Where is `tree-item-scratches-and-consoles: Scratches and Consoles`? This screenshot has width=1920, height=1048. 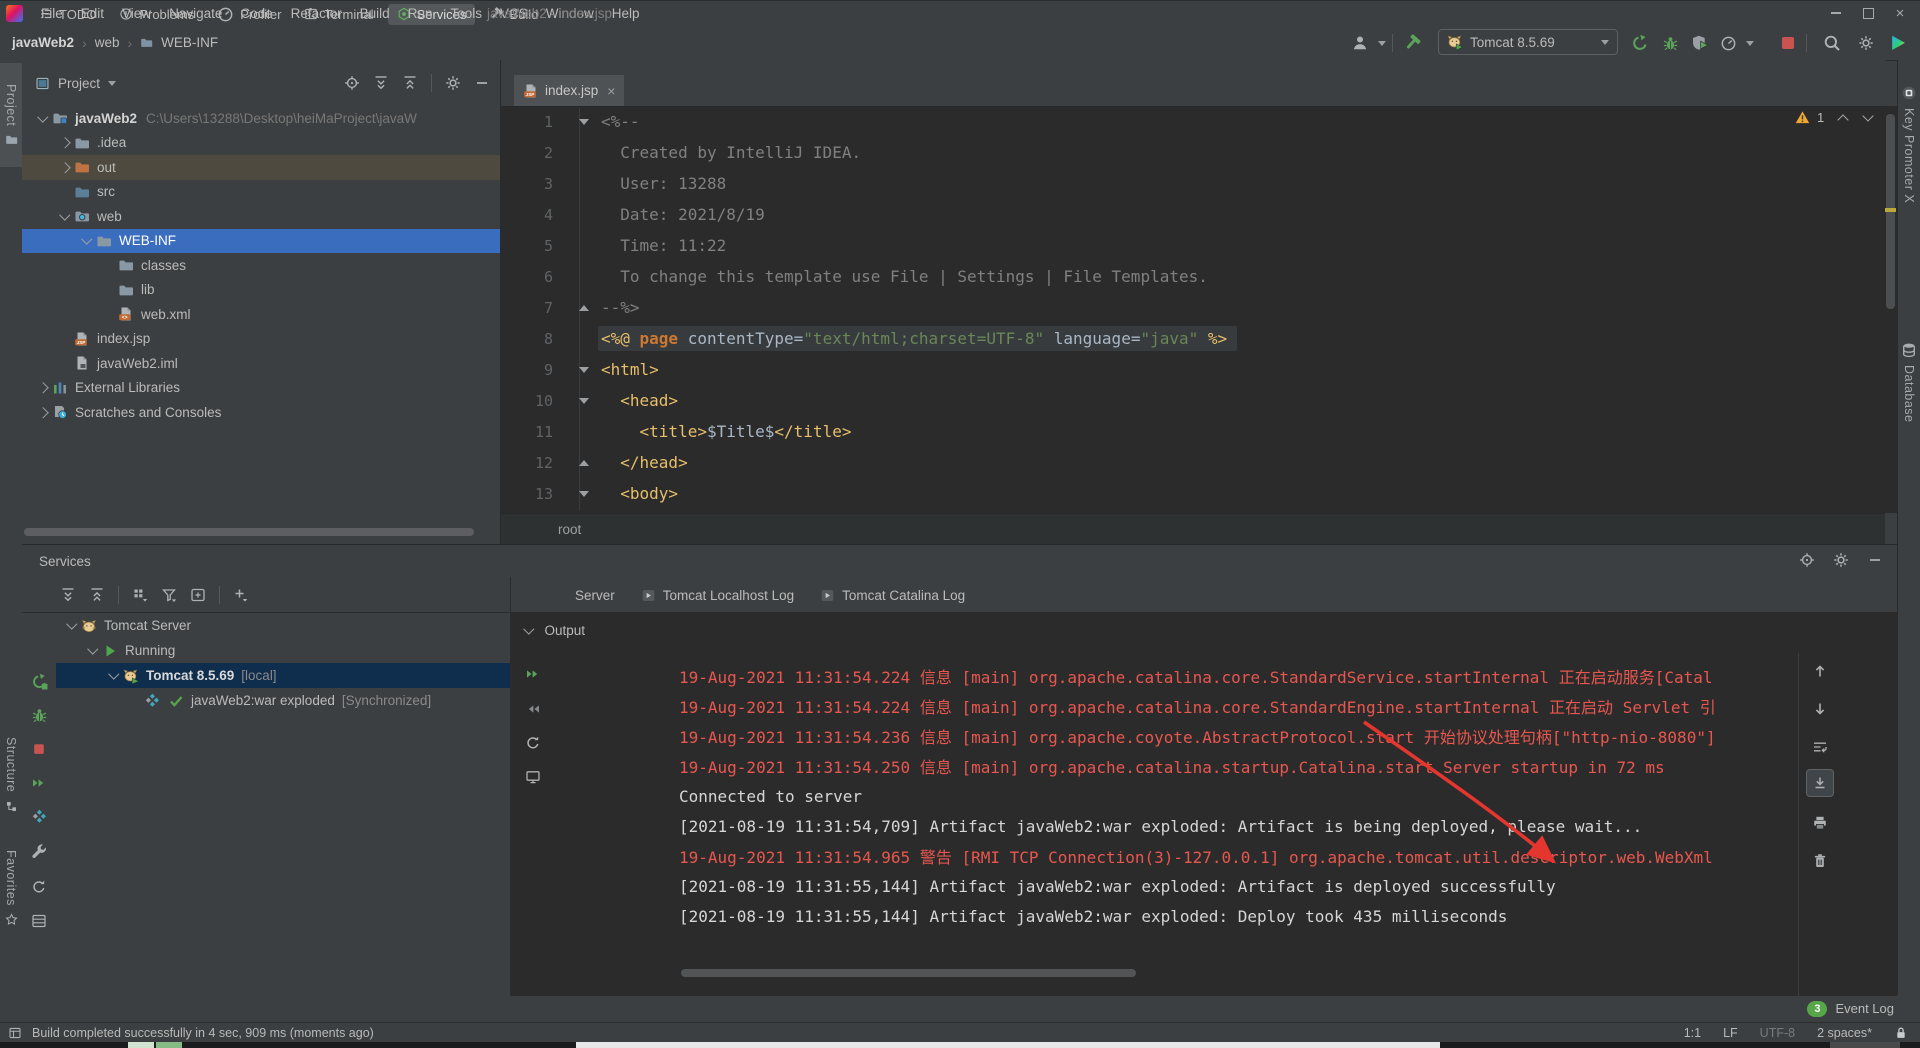
tree-item-scratches-and-consoles: Scratches and Consoles is located at coordinates (261, 412).